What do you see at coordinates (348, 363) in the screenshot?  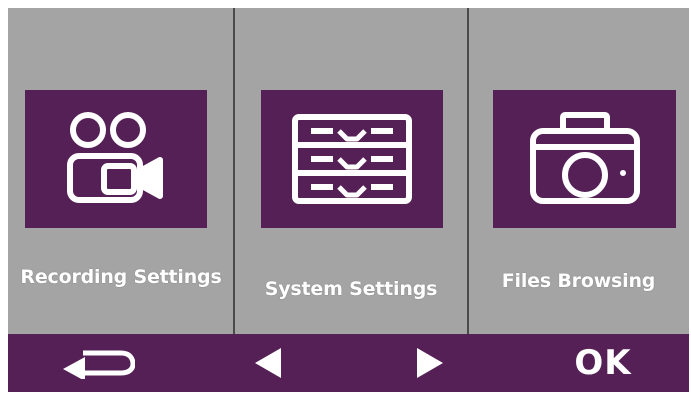 I see `bottom-nav-bar: OK` at bounding box center [348, 363].